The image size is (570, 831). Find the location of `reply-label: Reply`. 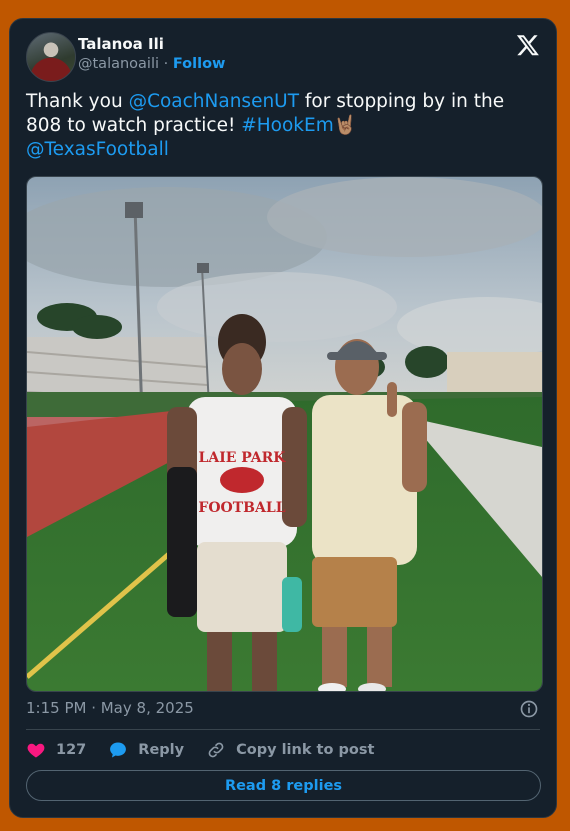

reply-label: Reply is located at coordinates (161, 750).